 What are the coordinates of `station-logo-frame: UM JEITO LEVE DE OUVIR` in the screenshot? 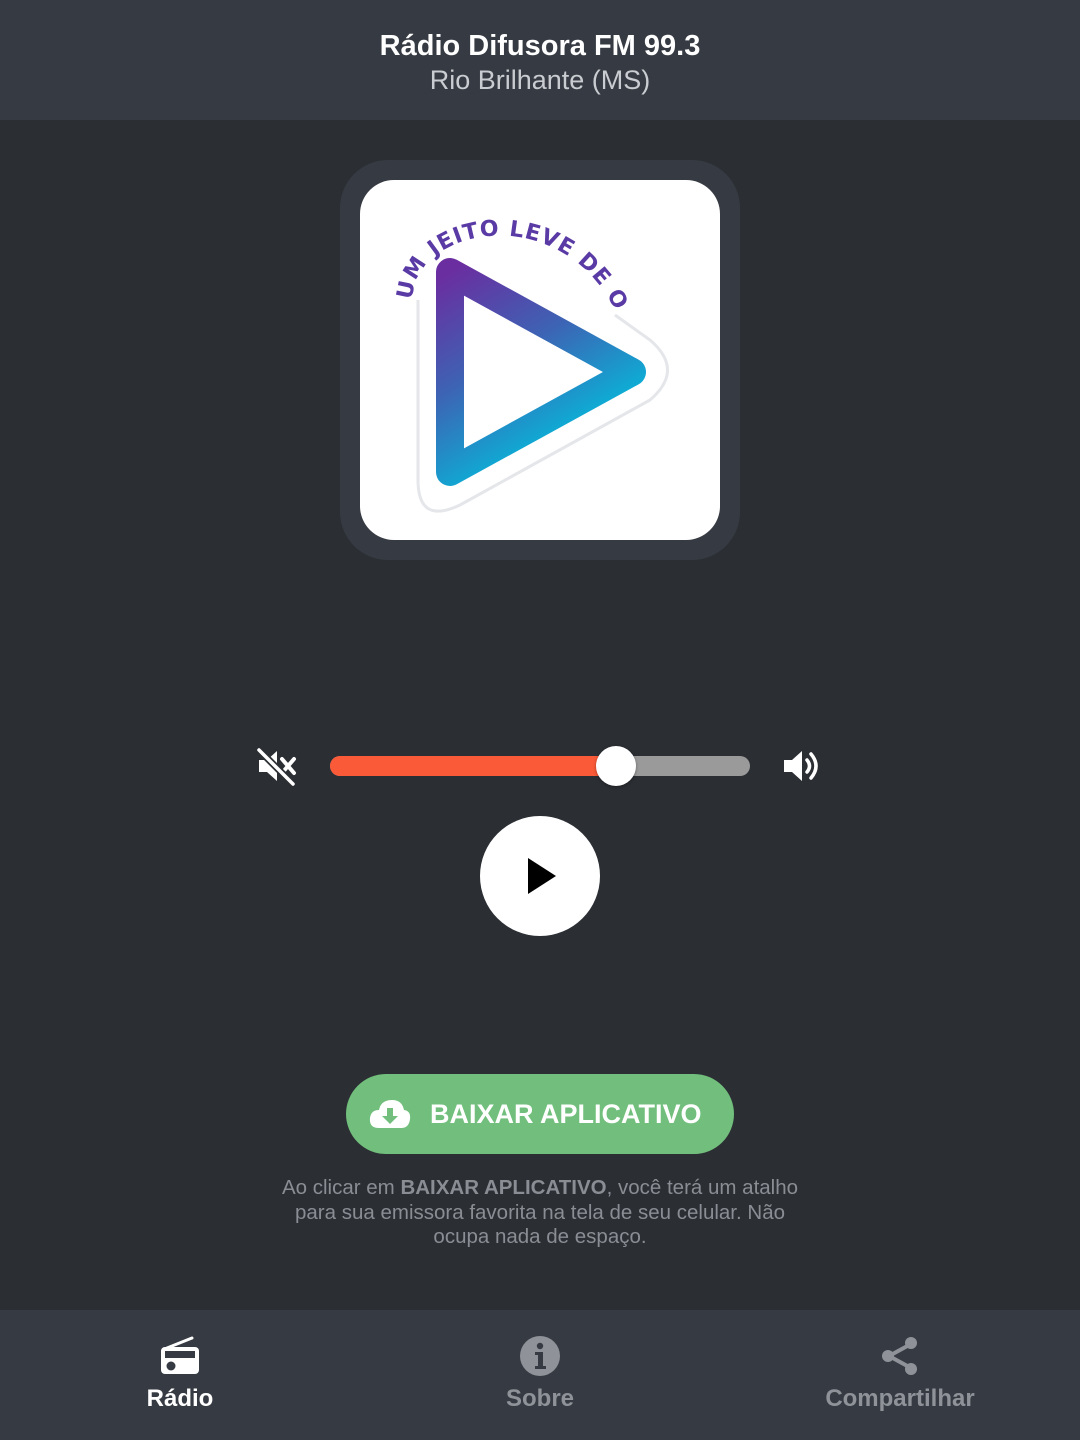 It's located at (540, 360).